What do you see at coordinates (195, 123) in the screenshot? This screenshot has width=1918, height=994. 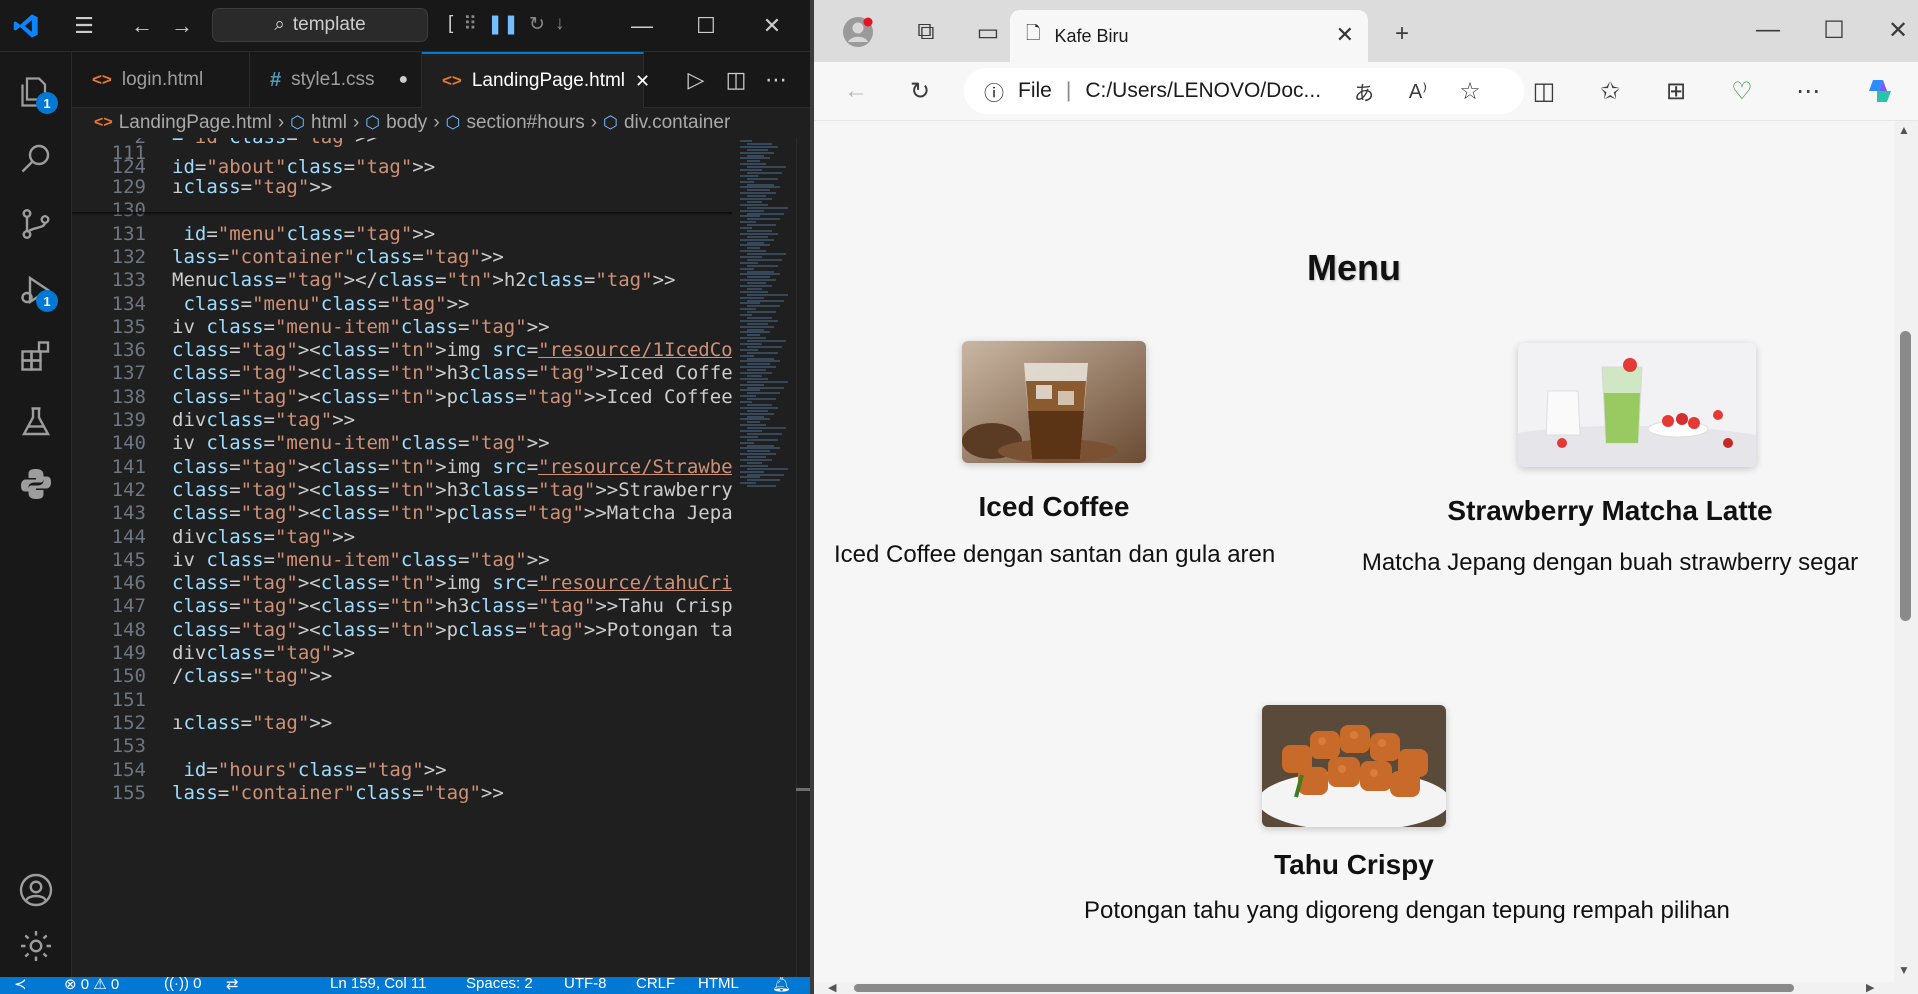 I see `breadcrumb-item: LandingPage.html` at bounding box center [195, 123].